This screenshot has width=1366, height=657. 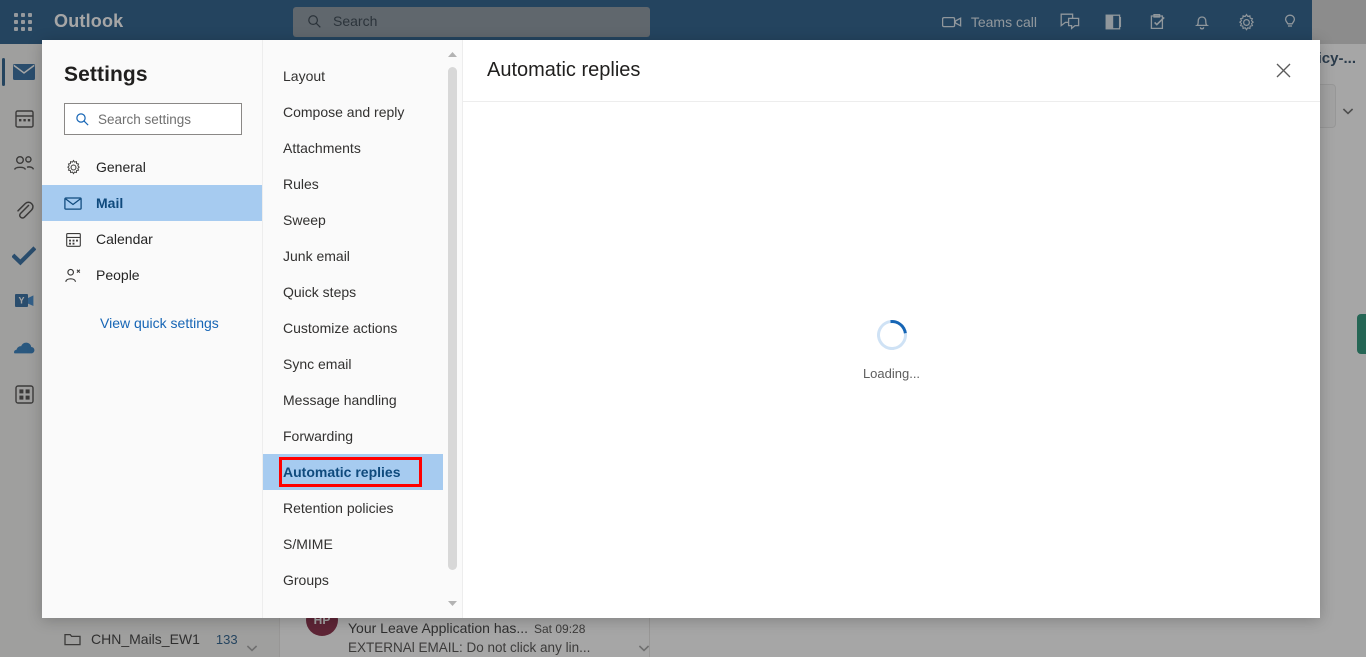 I want to click on scroll-up-arrow-icon, so click(x=452, y=54).